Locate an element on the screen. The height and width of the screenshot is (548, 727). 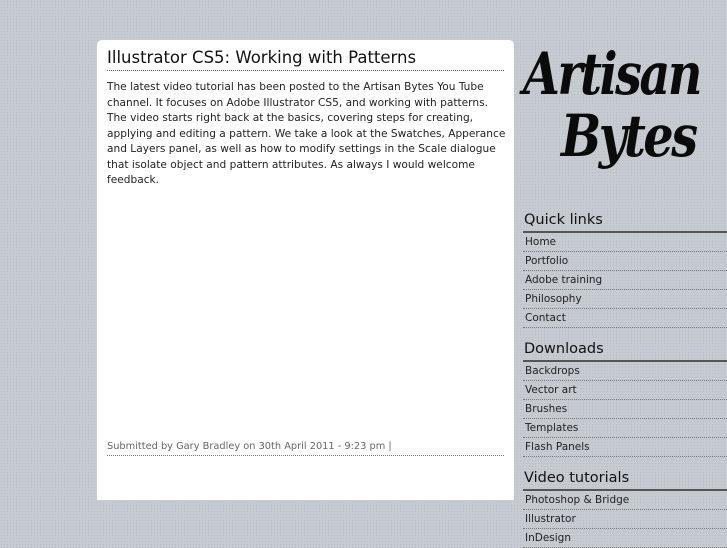
logo-line-1: Artisan is located at coordinates (612, 74).